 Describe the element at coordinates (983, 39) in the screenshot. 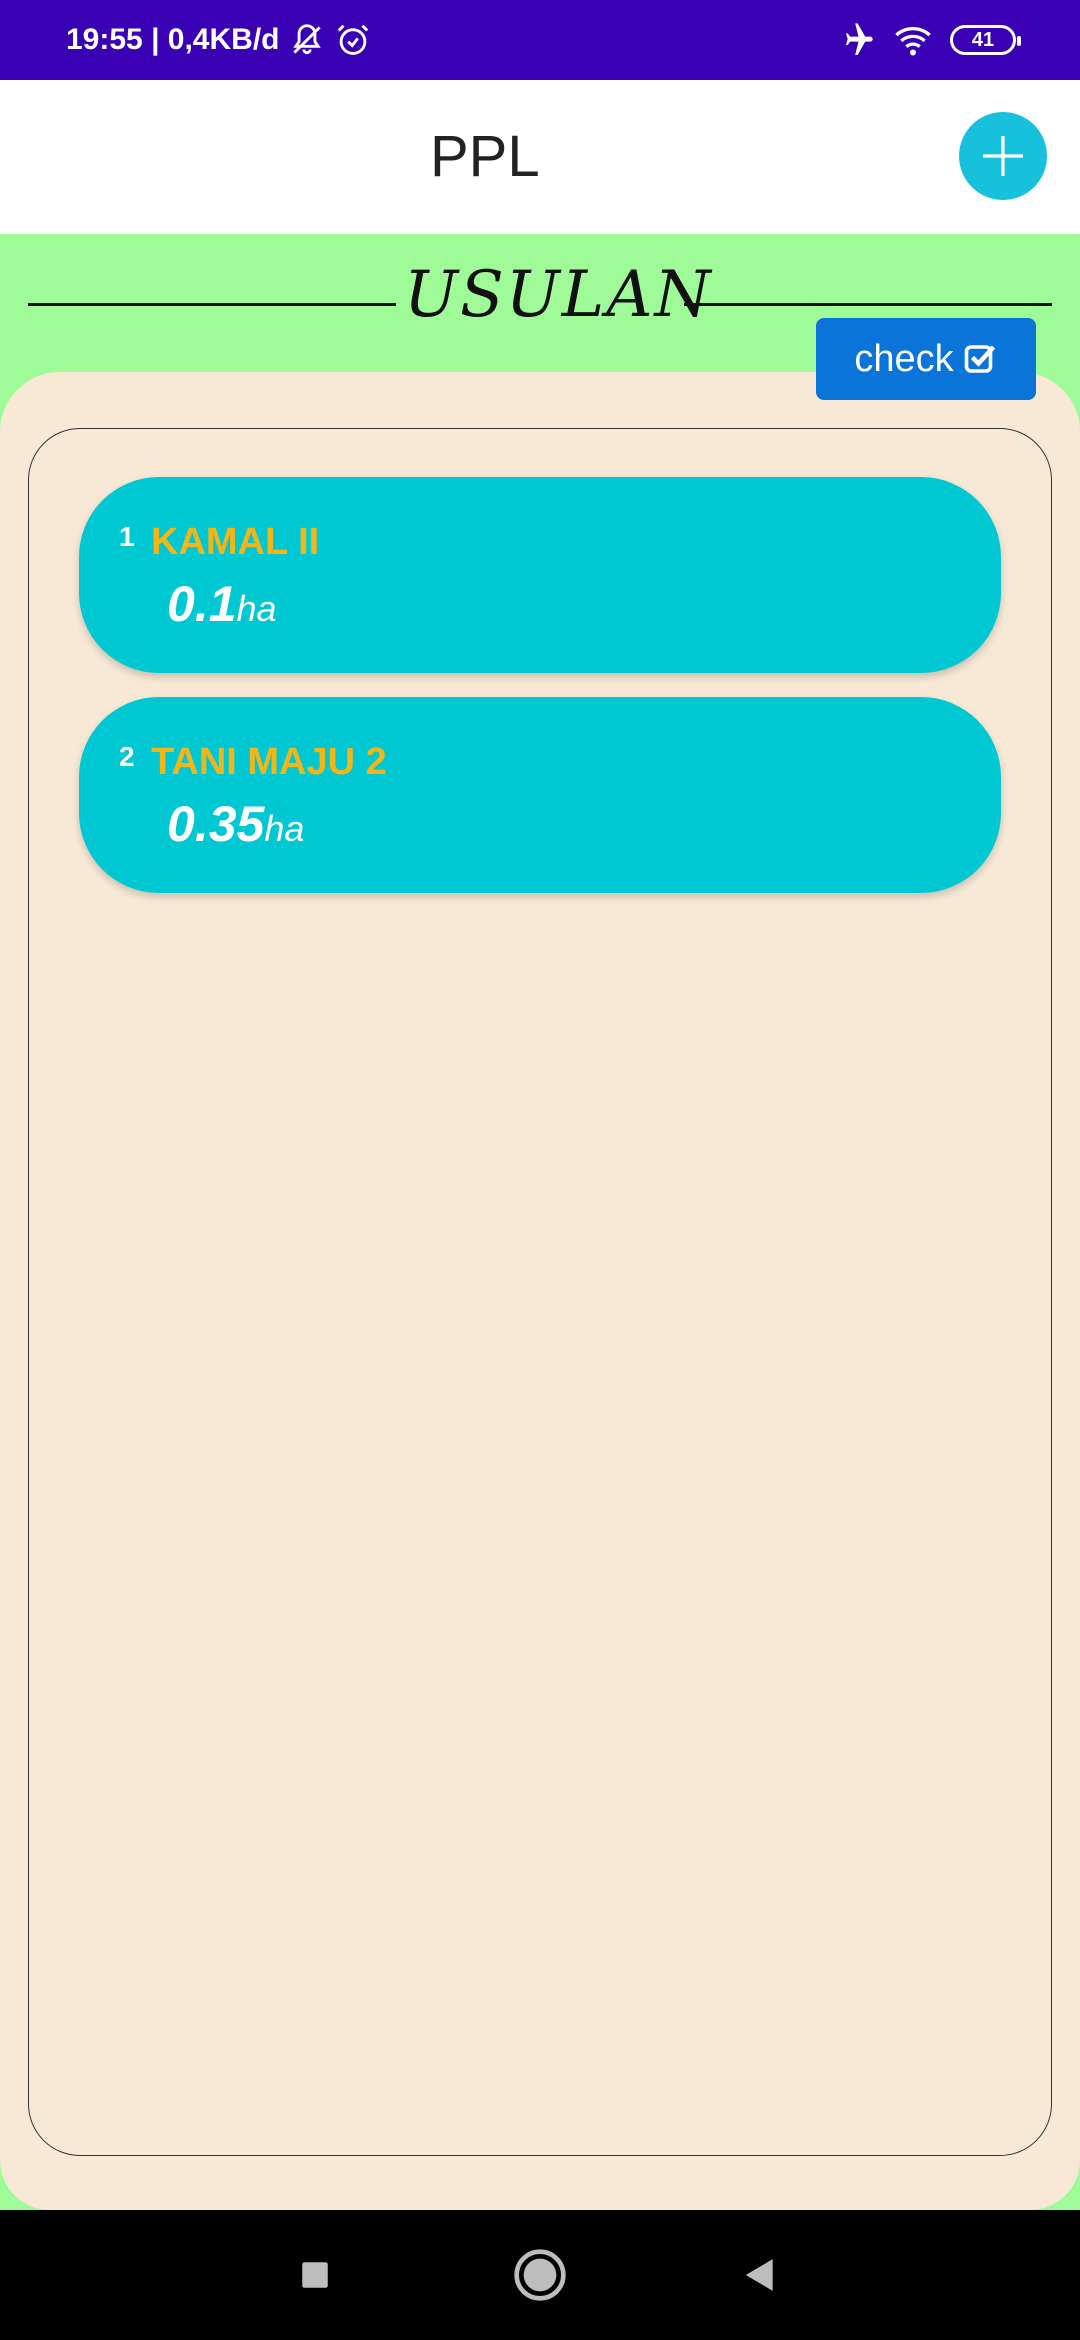

I see `battery-level: 41` at that location.